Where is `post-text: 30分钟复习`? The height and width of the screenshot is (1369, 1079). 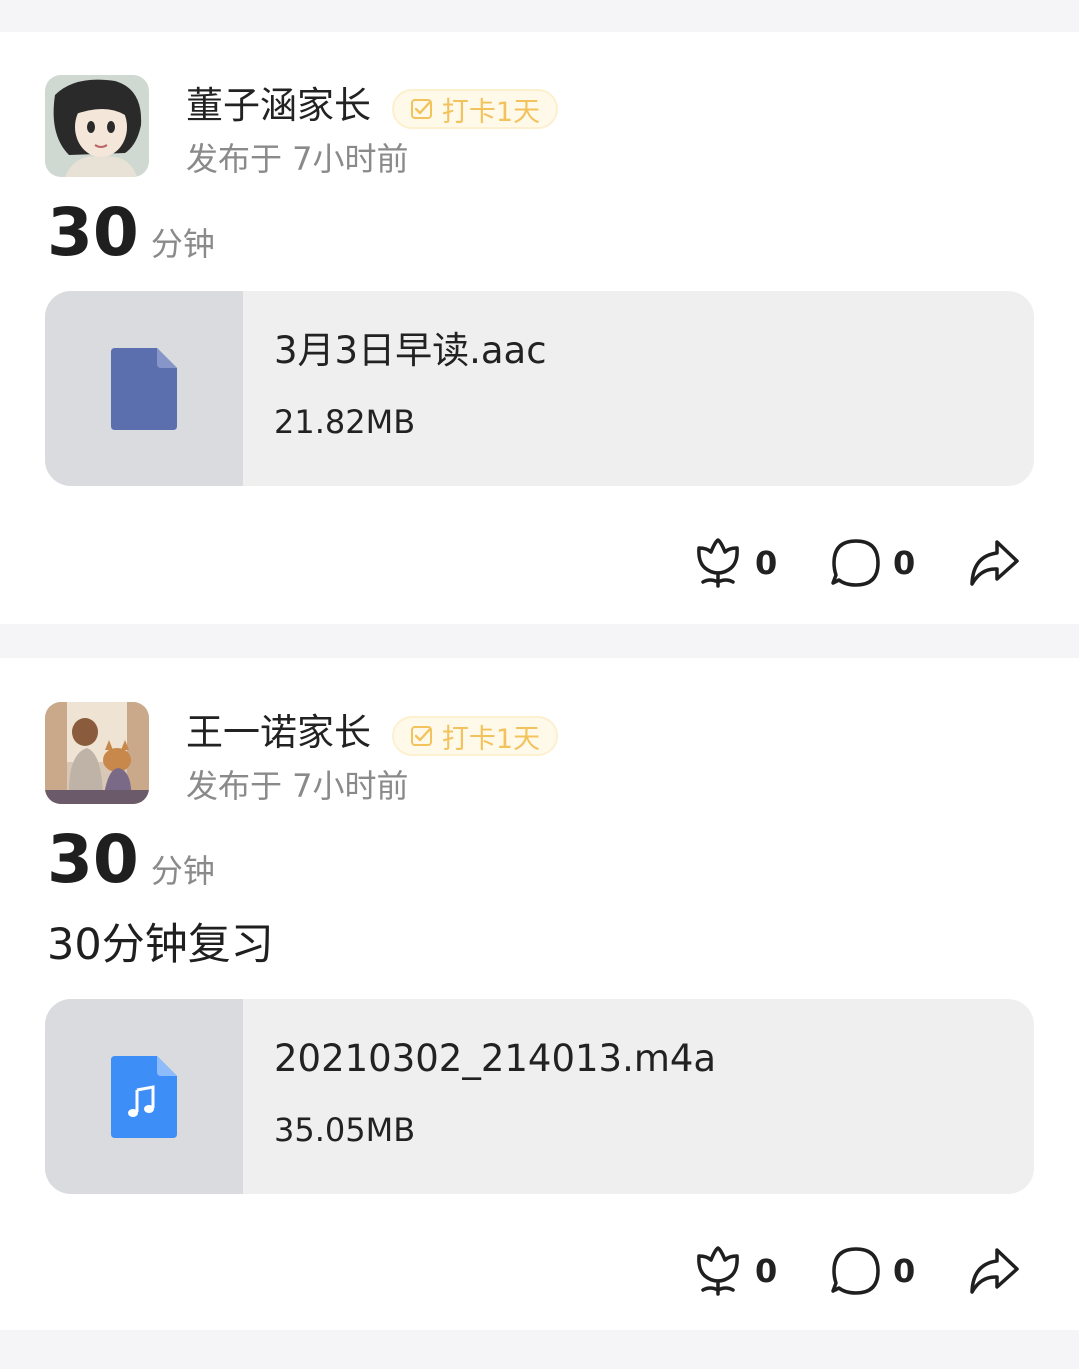
post-text: 30分钟复习 is located at coordinates (160, 945).